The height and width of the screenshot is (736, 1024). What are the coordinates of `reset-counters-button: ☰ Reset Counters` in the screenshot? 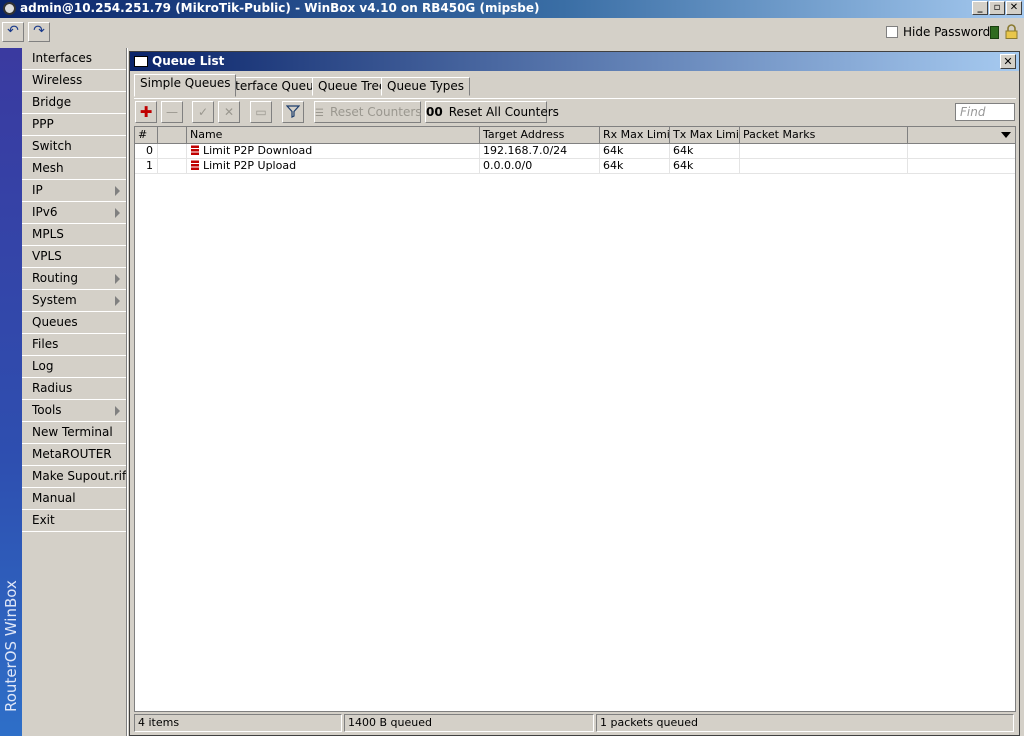 It's located at (368, 112).